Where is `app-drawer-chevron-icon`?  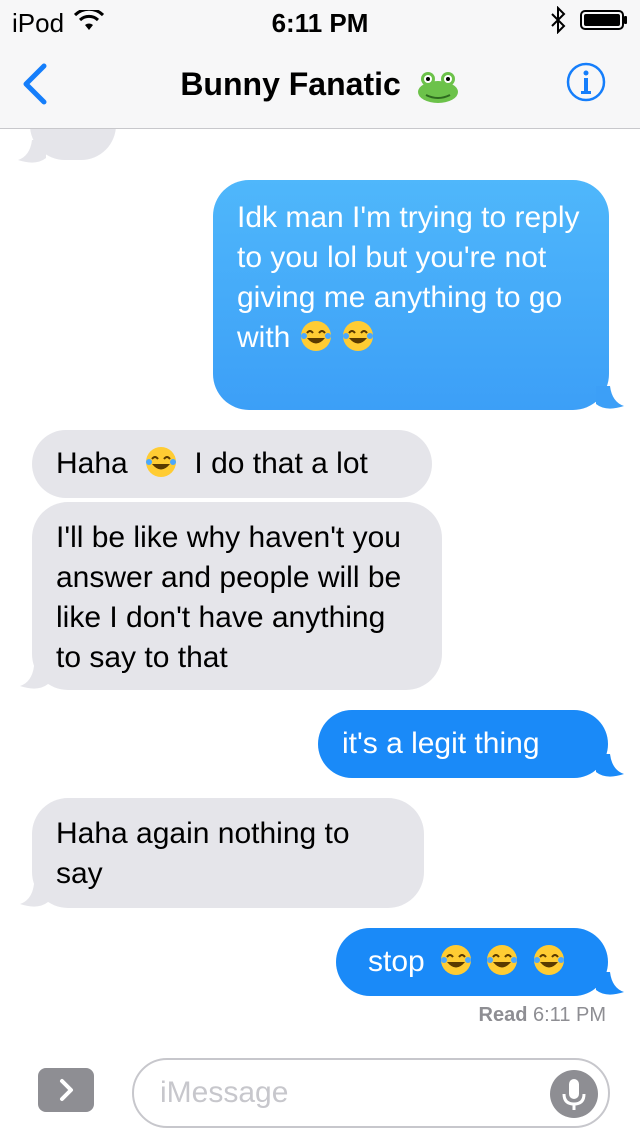 app-drawer-chevron-icon is located at coordinates (66, 1090).